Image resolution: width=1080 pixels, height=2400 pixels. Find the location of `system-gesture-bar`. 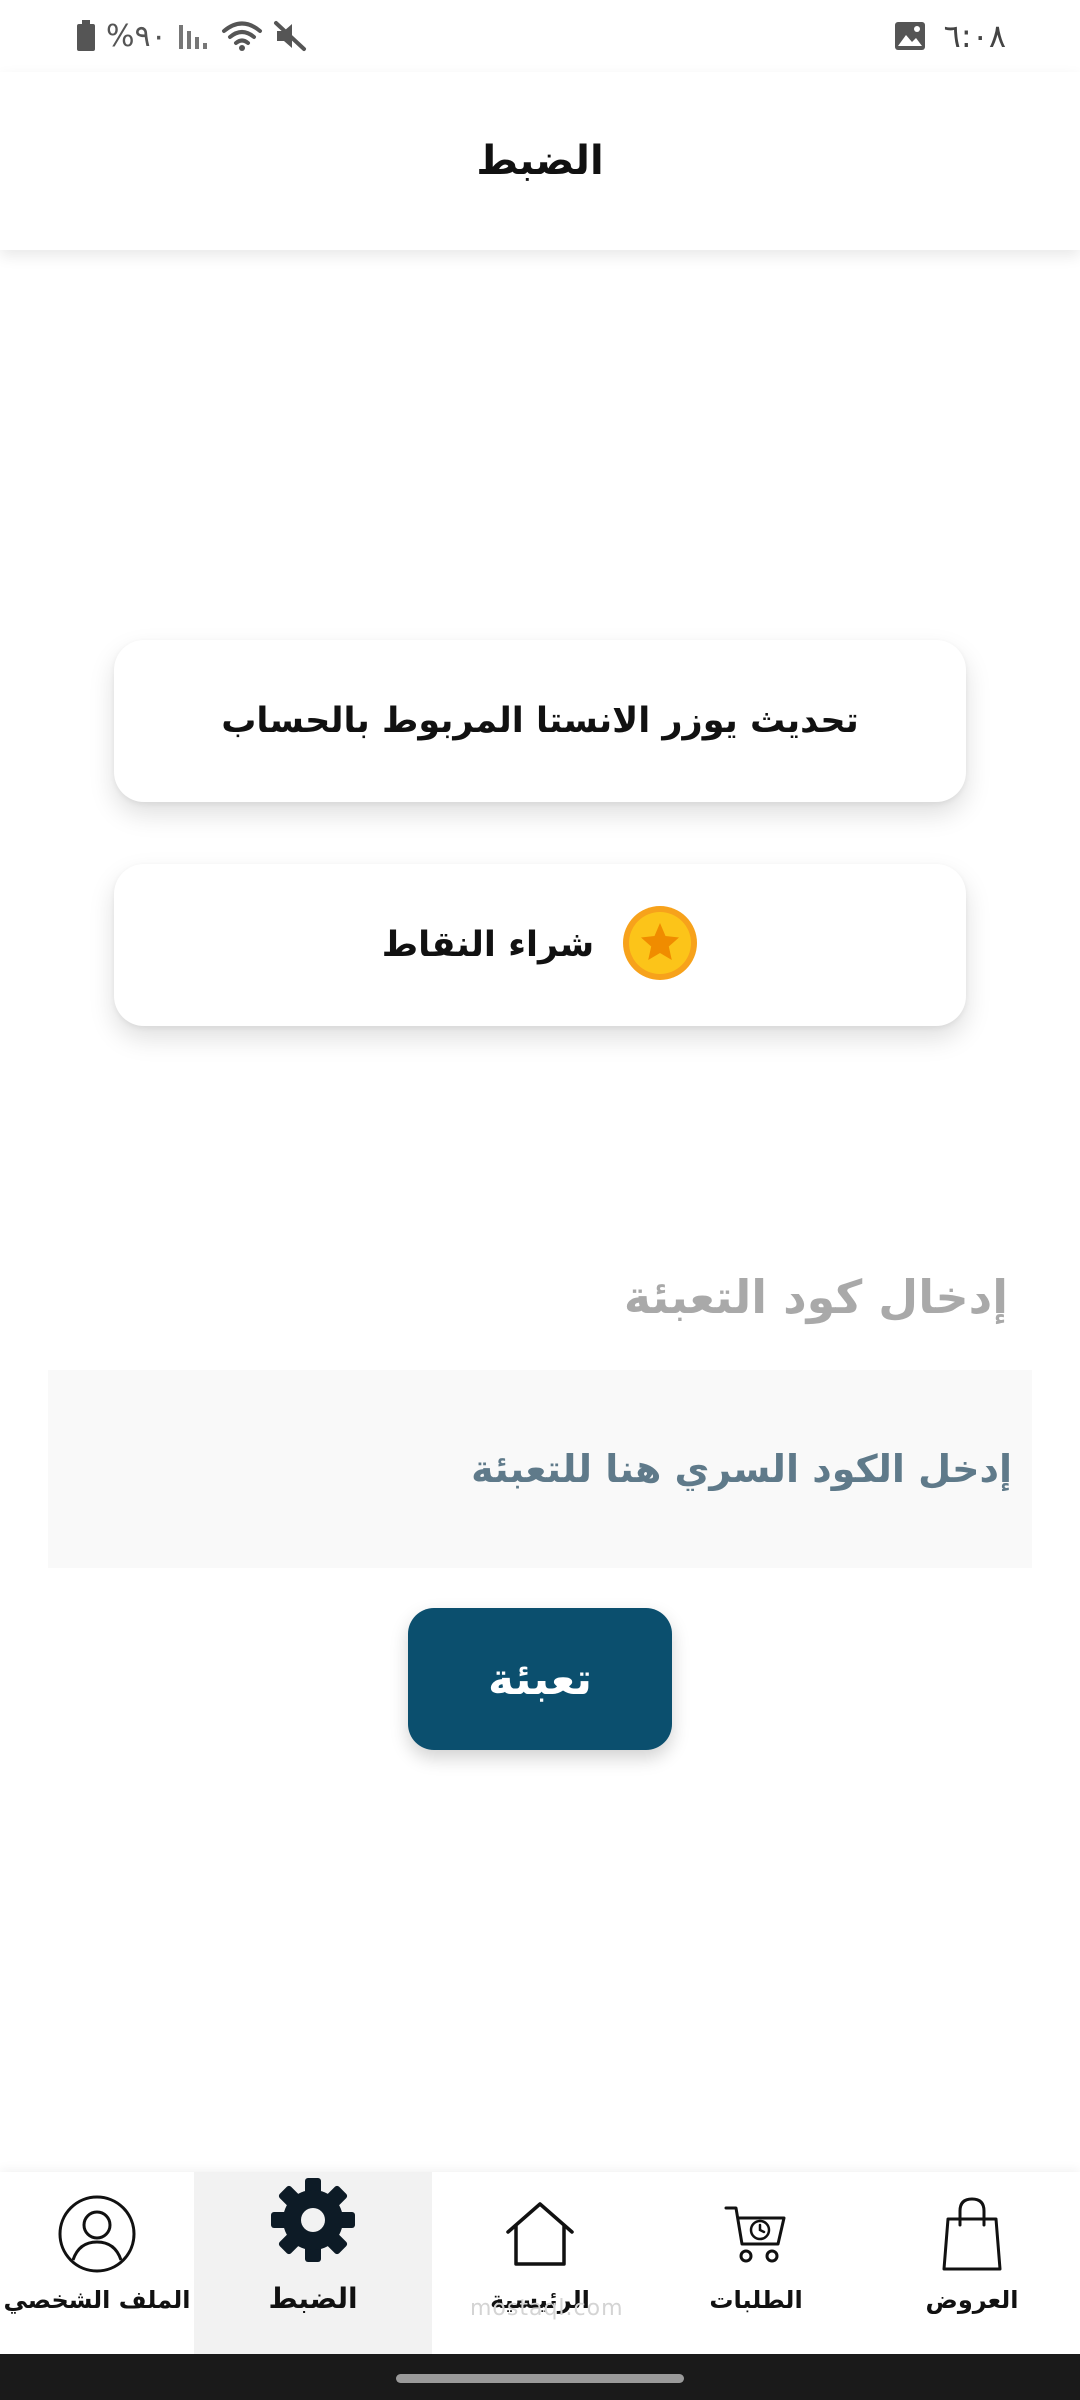

system-gesture-bar is located at coordinates (540, 2377).